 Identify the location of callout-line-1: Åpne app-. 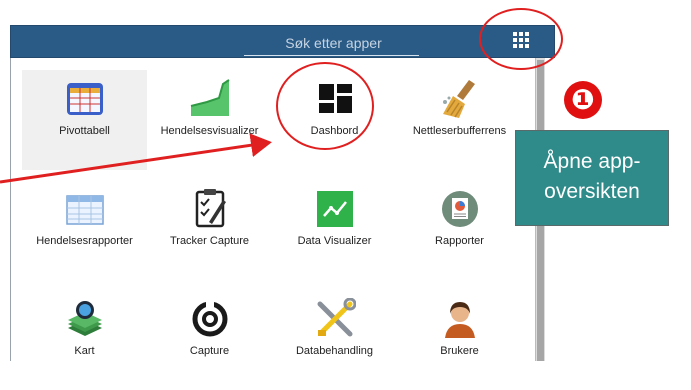
(592, 161).